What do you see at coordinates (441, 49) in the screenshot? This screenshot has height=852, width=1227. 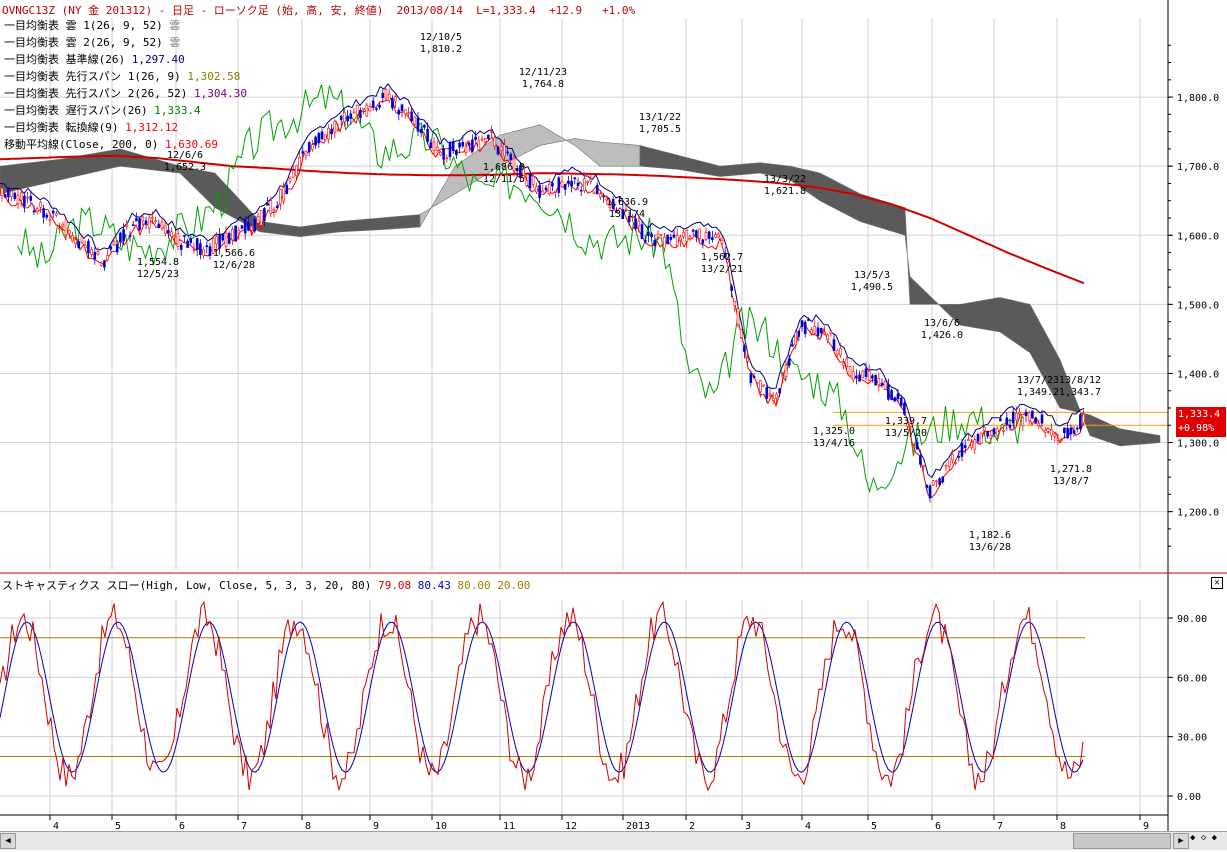 I see `annotation-label: 1,810.2` at bounding box center [441, 49].